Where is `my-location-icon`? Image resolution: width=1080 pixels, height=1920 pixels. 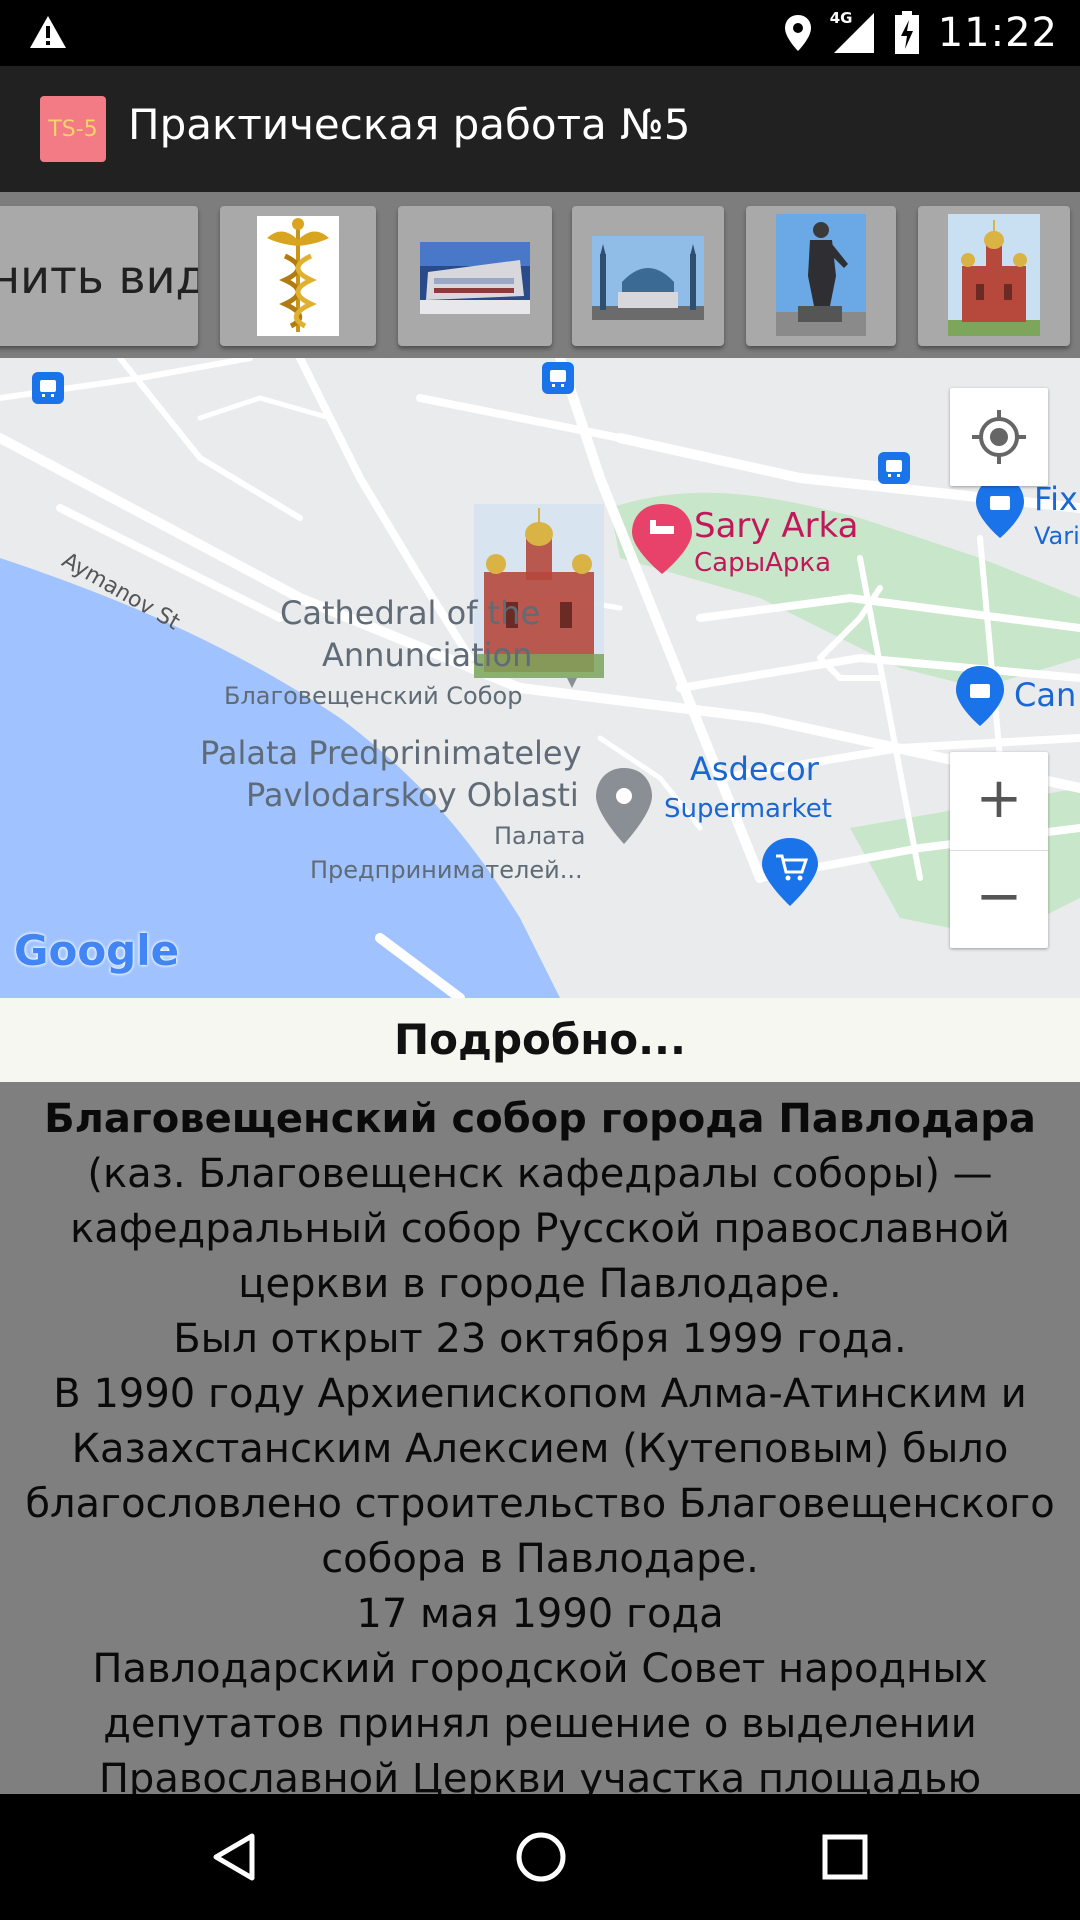 my-location-icon is located at coordinates (999, 437).